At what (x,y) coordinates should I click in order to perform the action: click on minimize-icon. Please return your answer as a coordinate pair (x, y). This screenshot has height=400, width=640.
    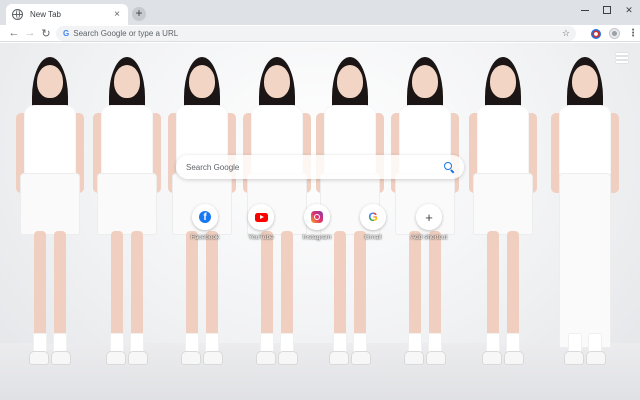
    Looking at the image, I should click on (585, 10).